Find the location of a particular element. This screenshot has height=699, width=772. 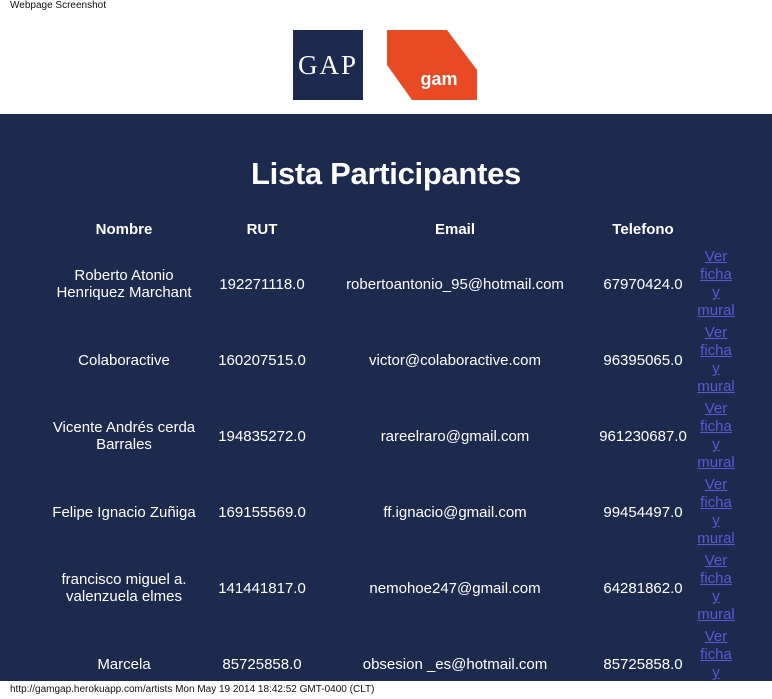

cell-telefono: 99454497.0 is located at coordinates (643, 512).